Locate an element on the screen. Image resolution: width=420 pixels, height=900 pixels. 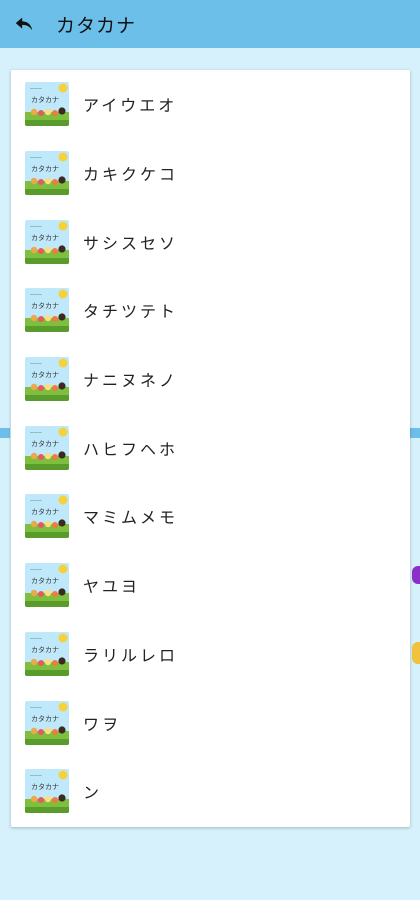
list-item: 〜〜〜 カタカナ アイウエオ is located at coordinates (210, 104).